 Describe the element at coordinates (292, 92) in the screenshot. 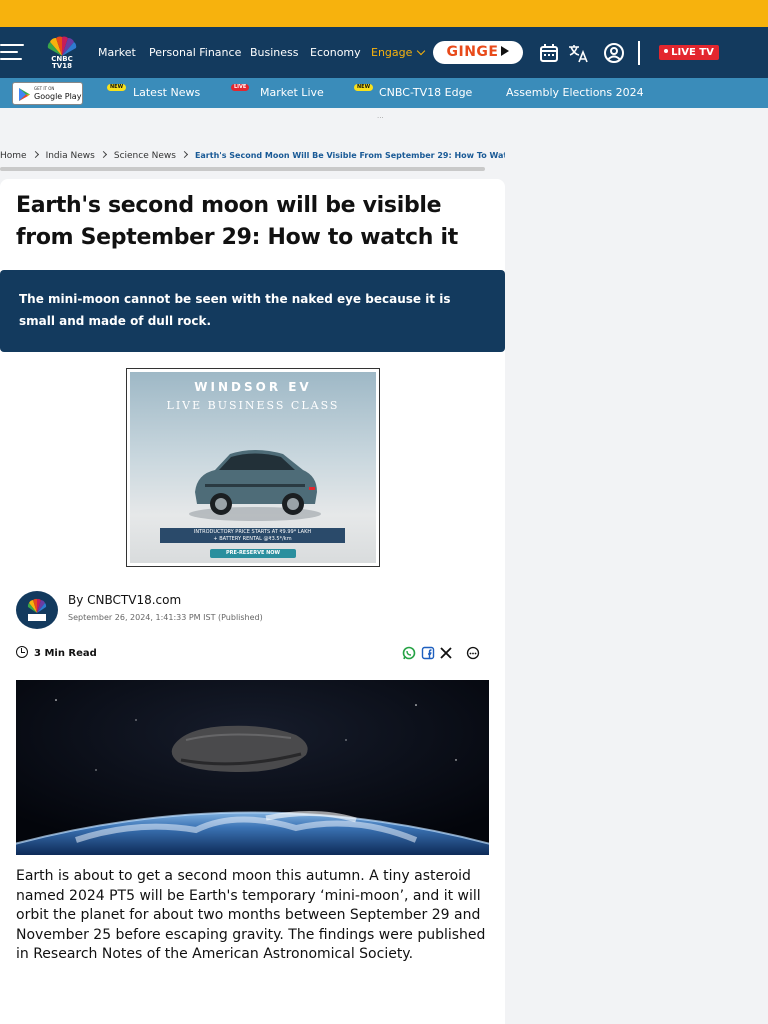

I see `subnav-item-label: Market Live` at that location.